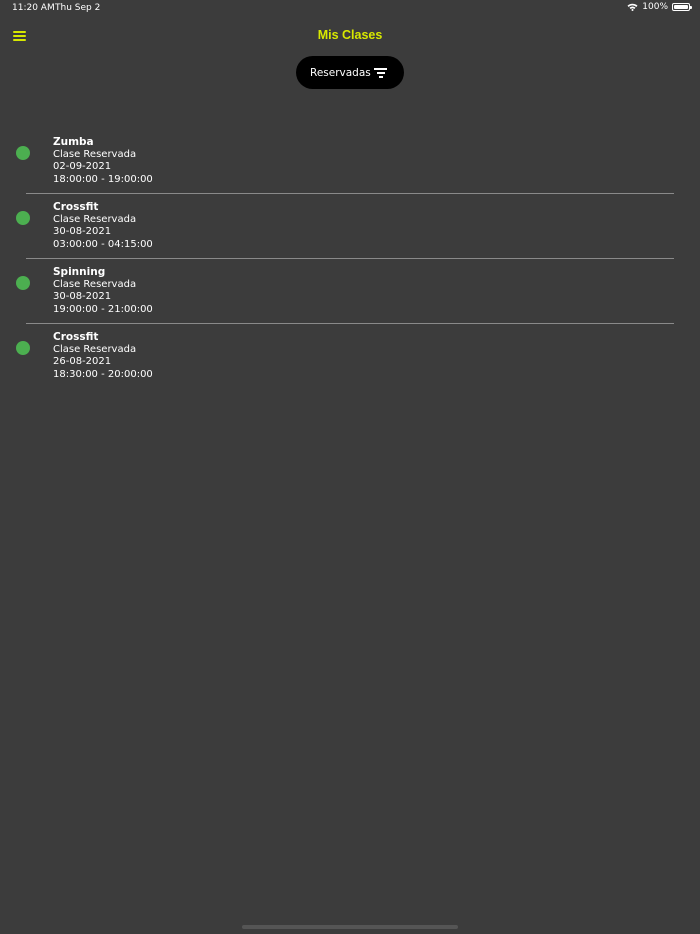 The image size is (700, 934). Describe the element at coordinates (340, 72) in the screenshot. I see `filter-label: Reservadas` at that location.